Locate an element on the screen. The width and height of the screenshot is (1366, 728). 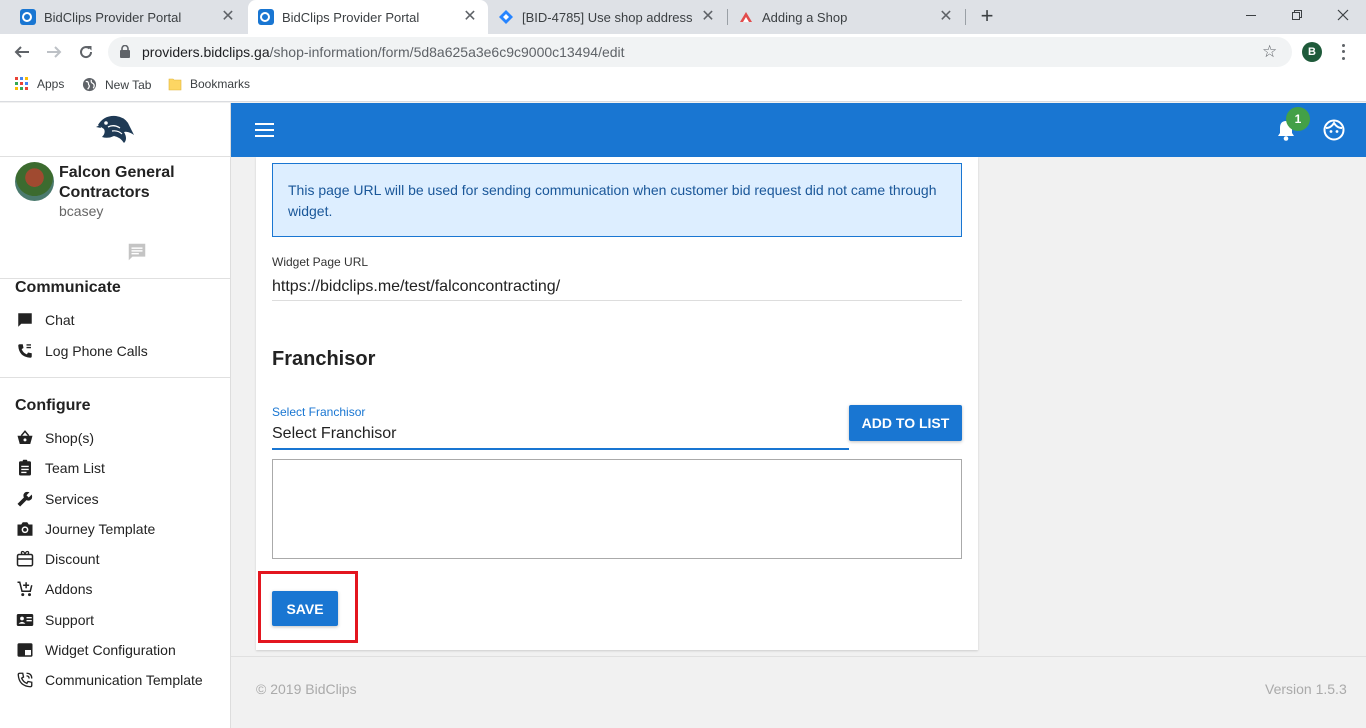
browser-tab-3: [BID-4785] Use shop address to c ✕ is located at coordinates (607, 17).